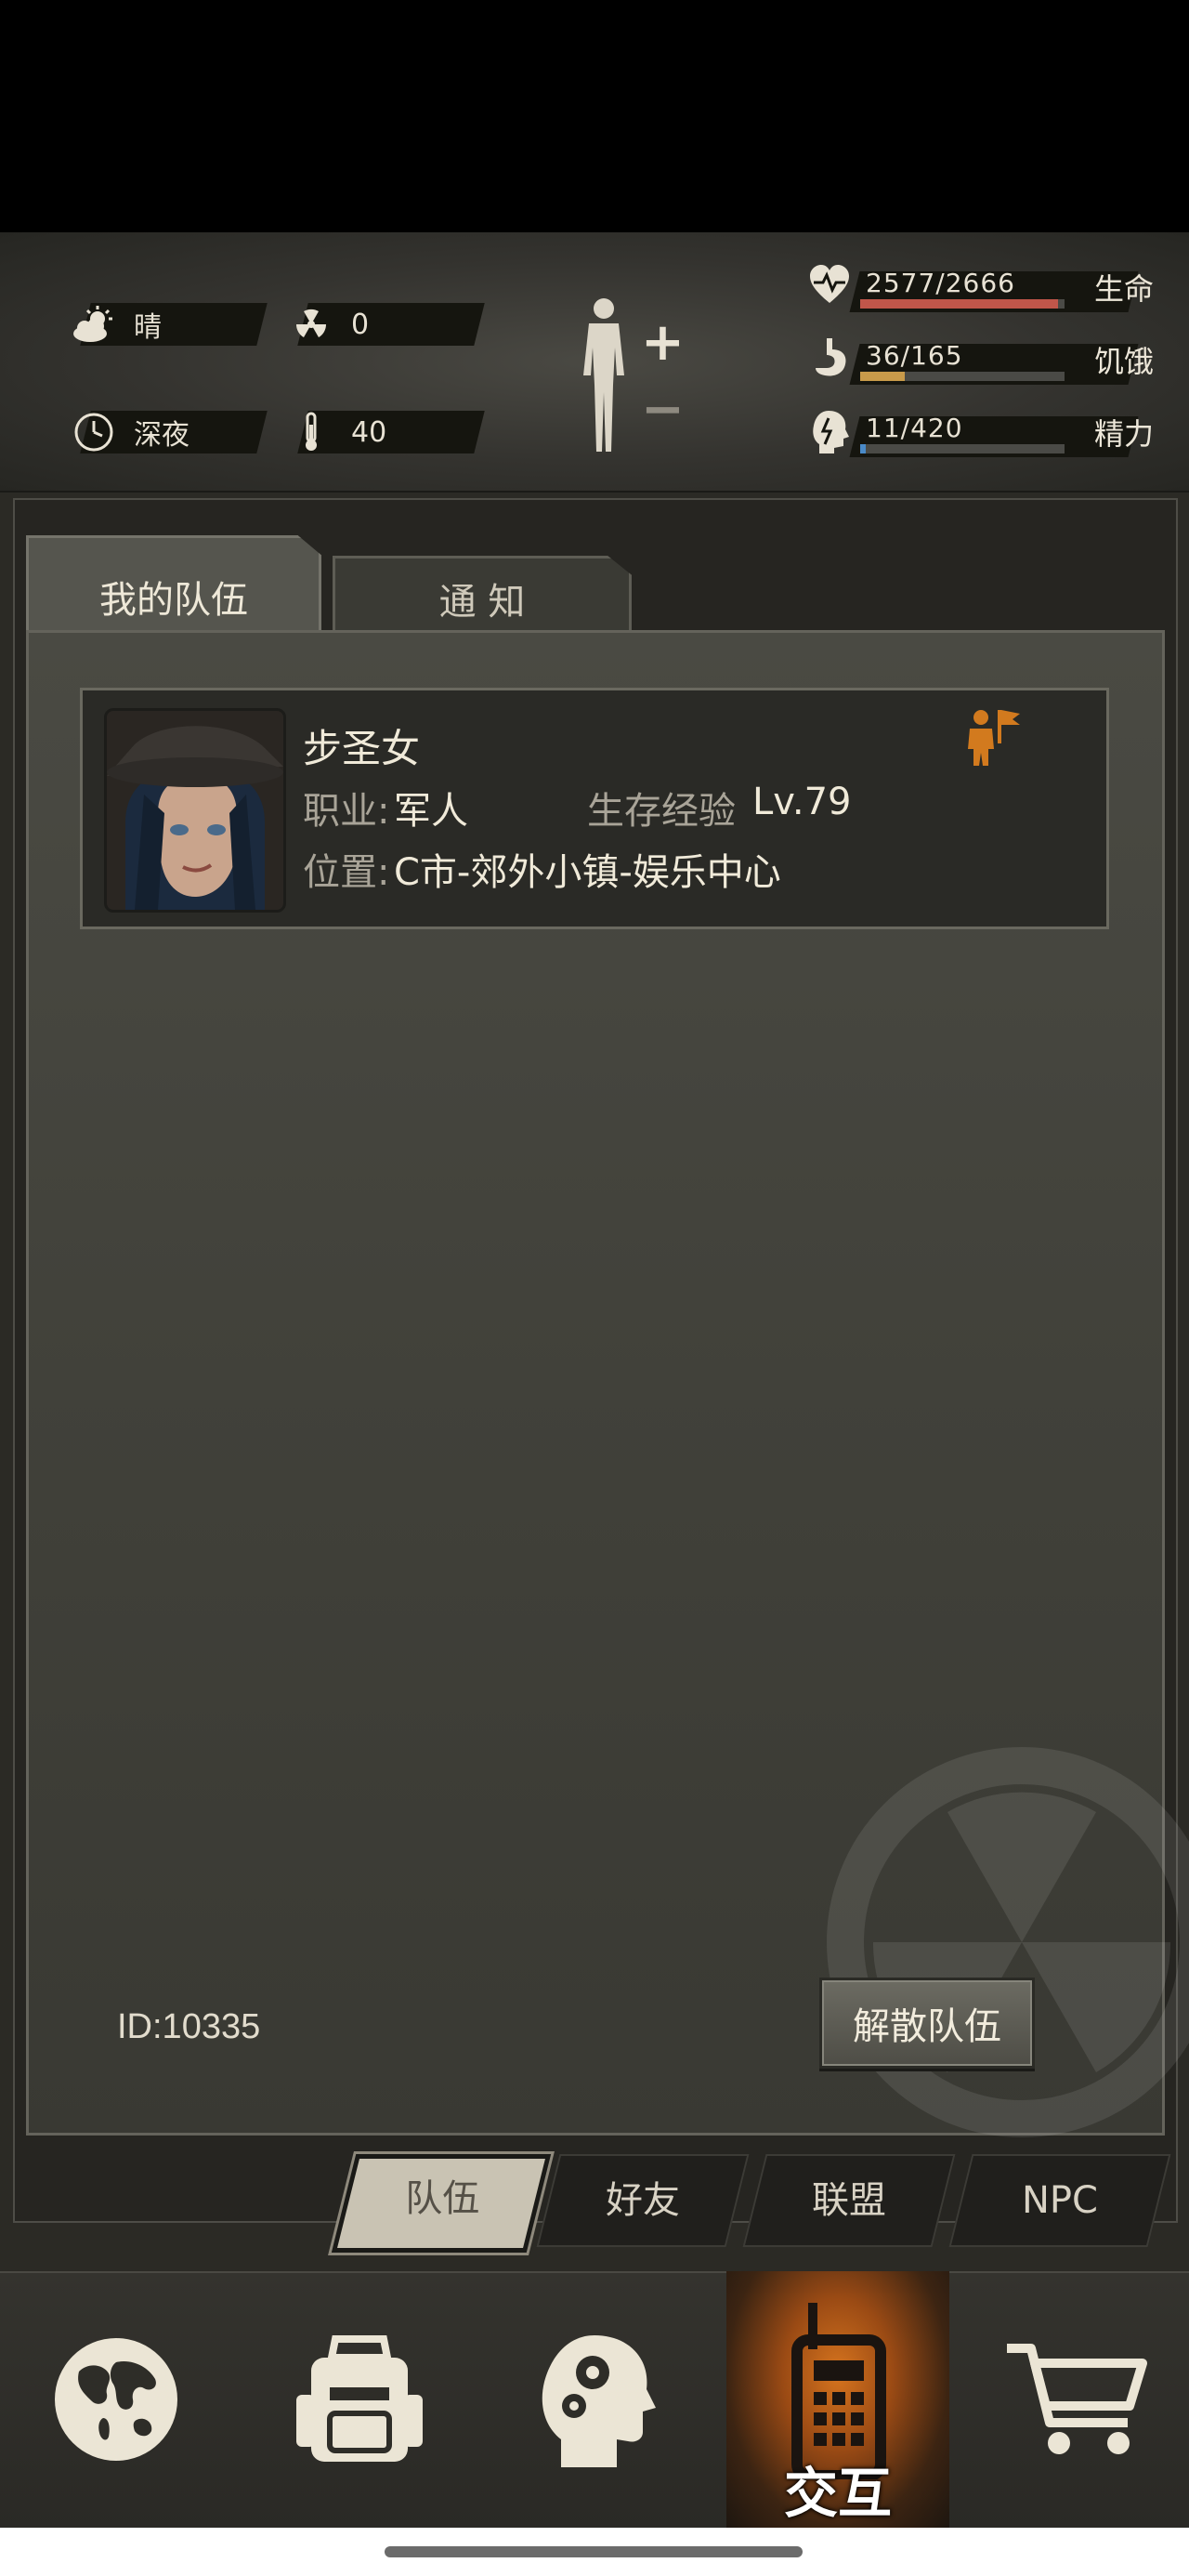 This screenshot has width=1189, height=2576. I want to click on subtab-alliance-label: 联盟, so click(849, 2200).